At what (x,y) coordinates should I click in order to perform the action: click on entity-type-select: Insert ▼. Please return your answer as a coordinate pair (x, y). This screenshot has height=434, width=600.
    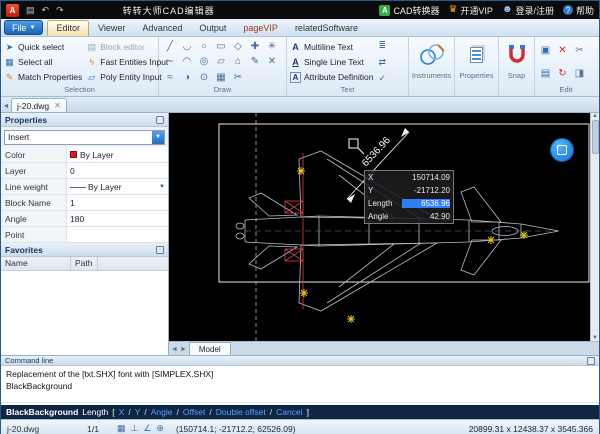
    Looking at the image, I should click on (84, 137).